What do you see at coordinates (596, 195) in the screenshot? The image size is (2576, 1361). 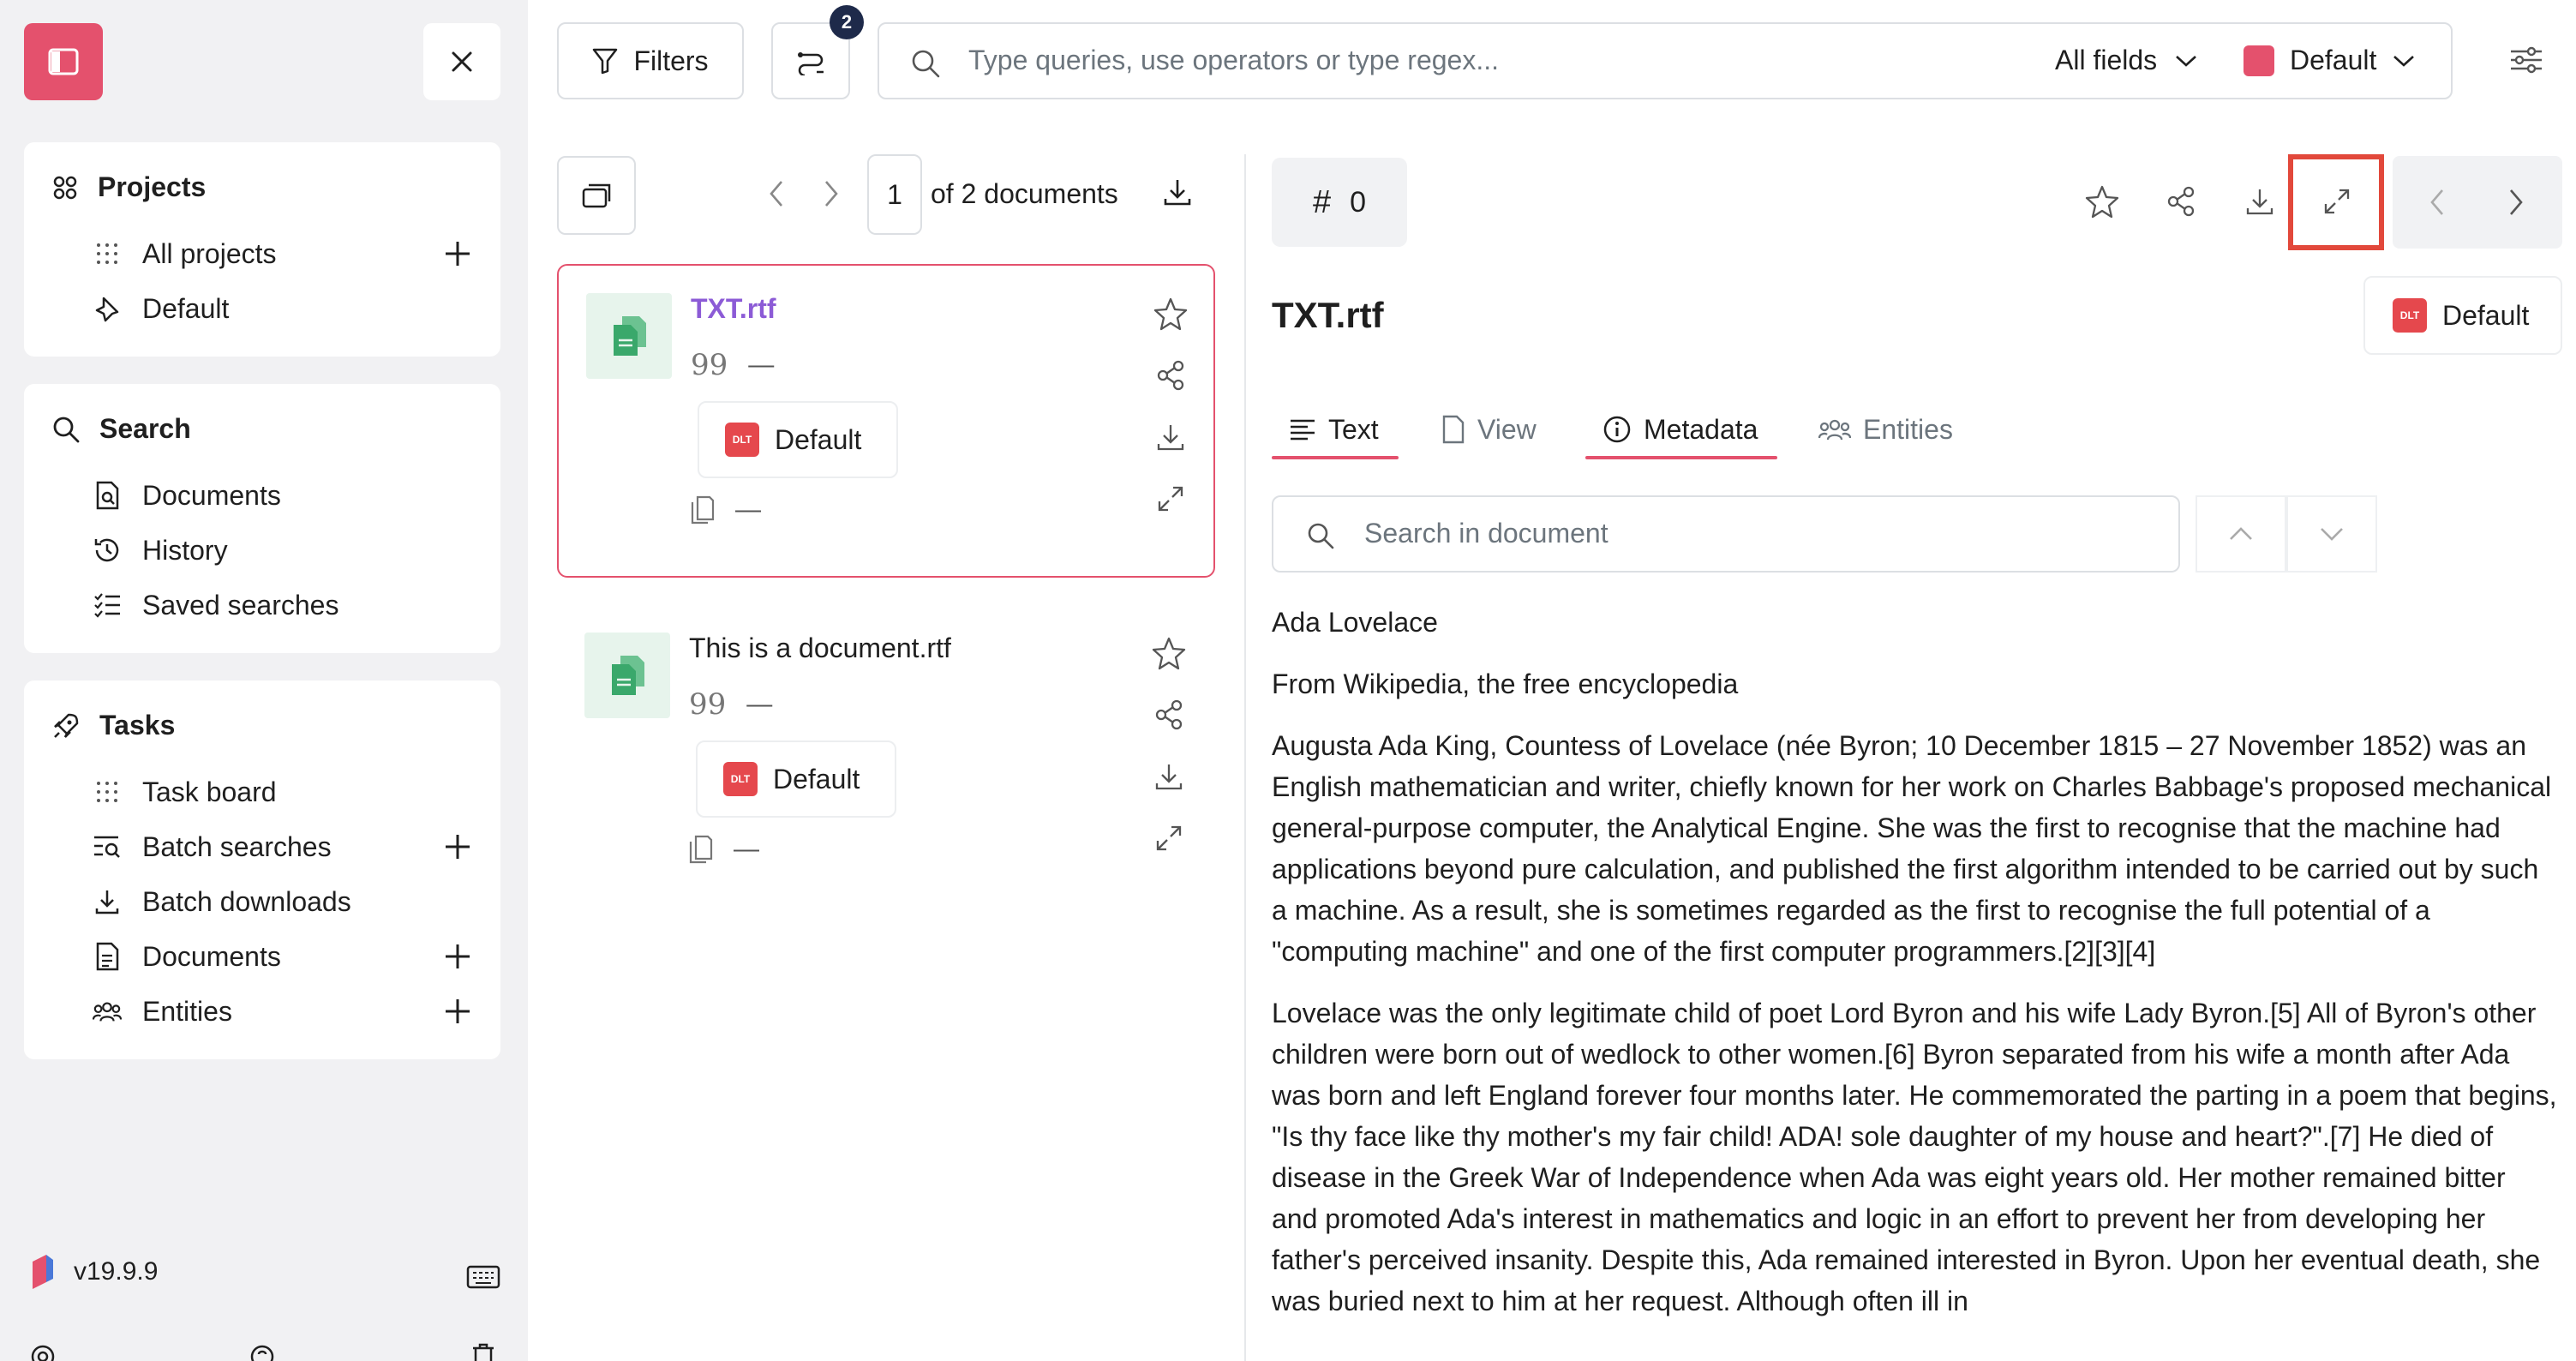 I see `select-all-button` at bounding box center [596, 195].